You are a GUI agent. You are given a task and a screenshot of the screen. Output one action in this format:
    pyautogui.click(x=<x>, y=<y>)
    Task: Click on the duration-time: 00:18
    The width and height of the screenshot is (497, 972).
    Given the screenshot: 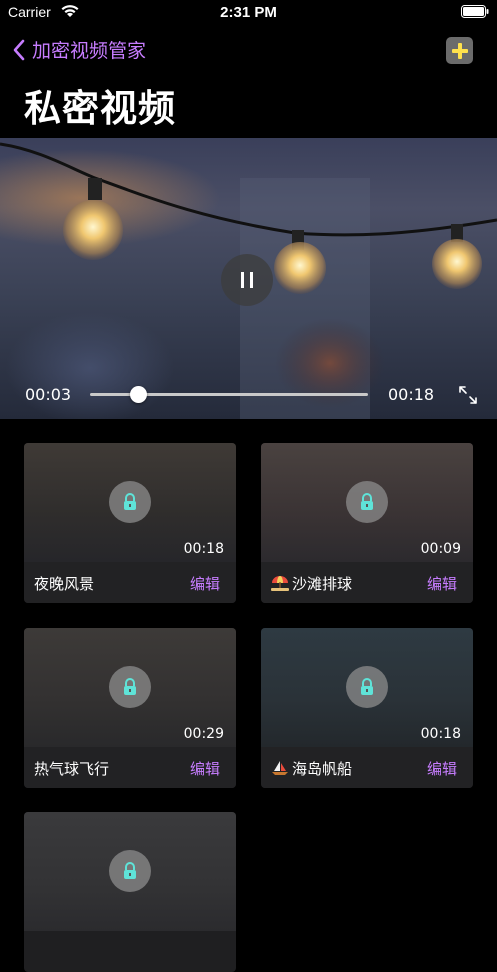 What is the action you would take?
    pyautogui.click(x=411, y=394)
    